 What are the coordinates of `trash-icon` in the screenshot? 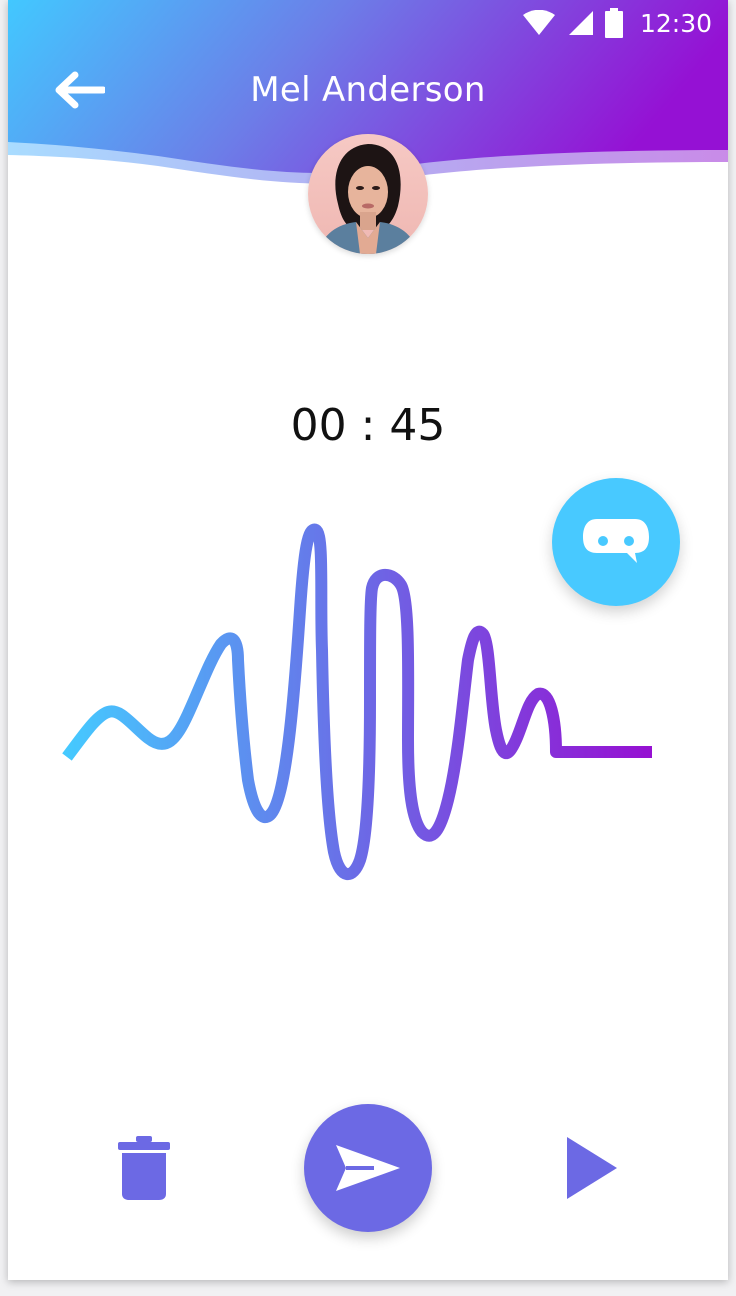 It's located at (144, 1168).